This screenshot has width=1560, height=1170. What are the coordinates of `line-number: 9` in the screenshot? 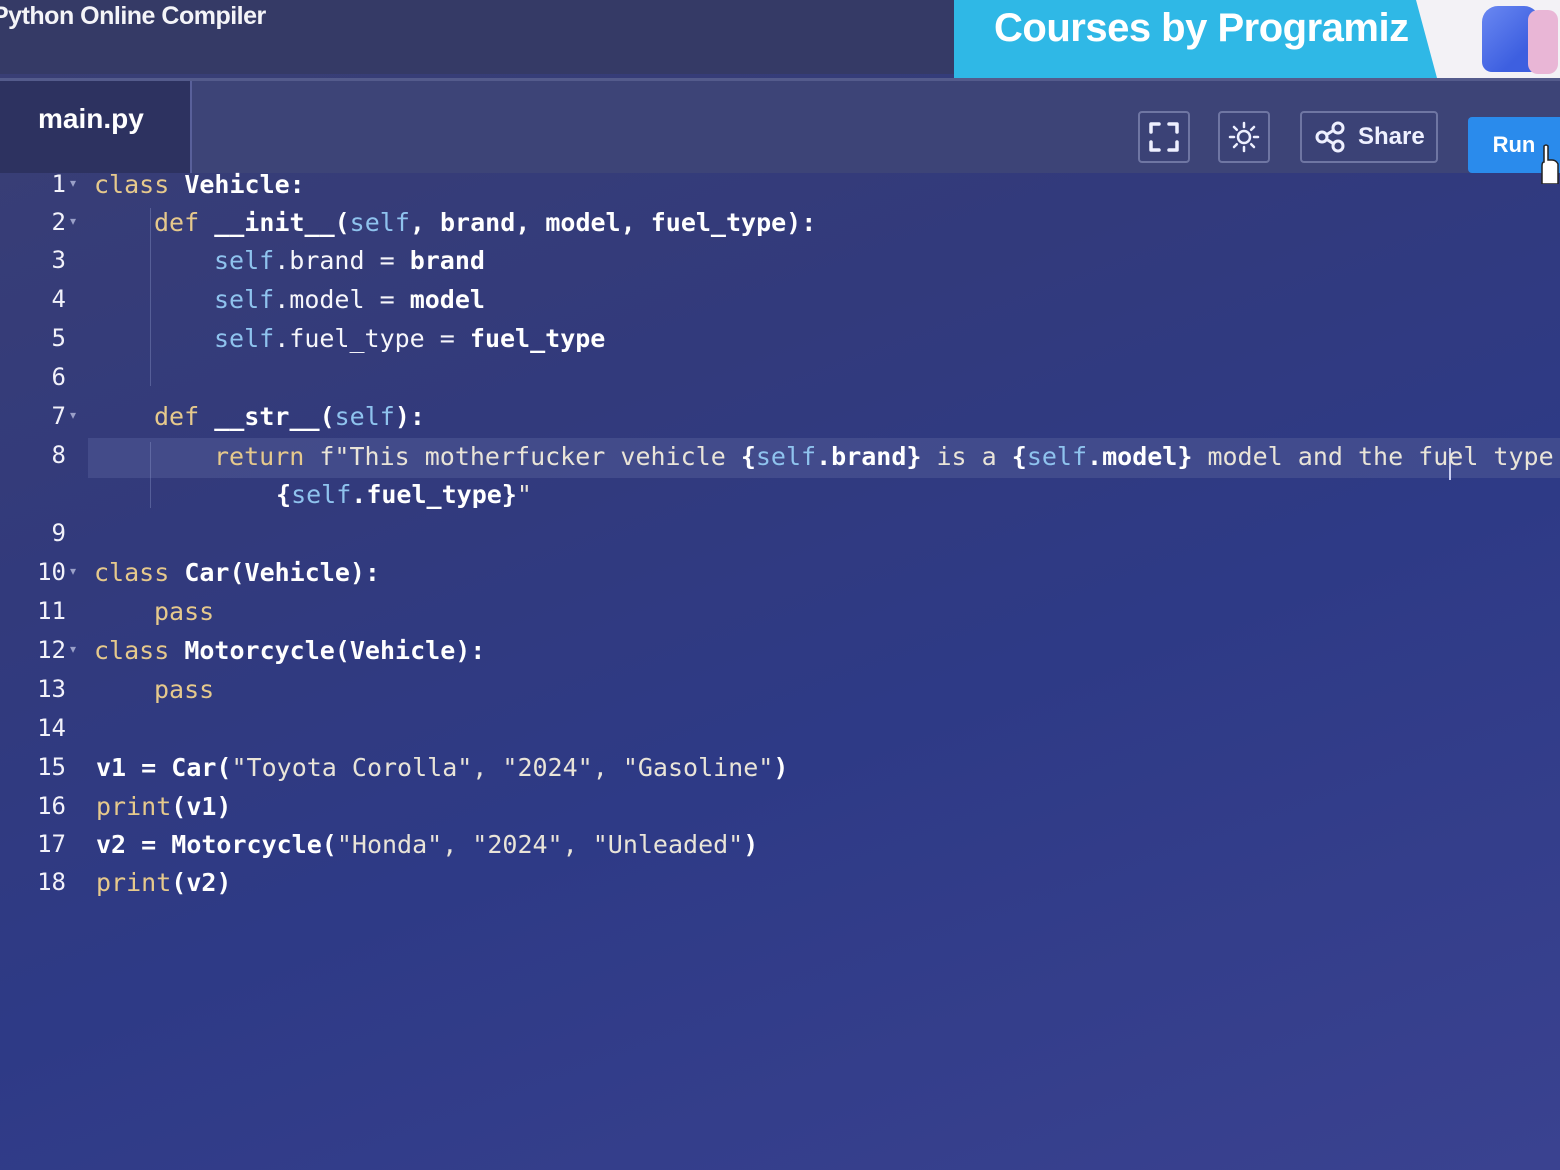 It's located at (58, 533).